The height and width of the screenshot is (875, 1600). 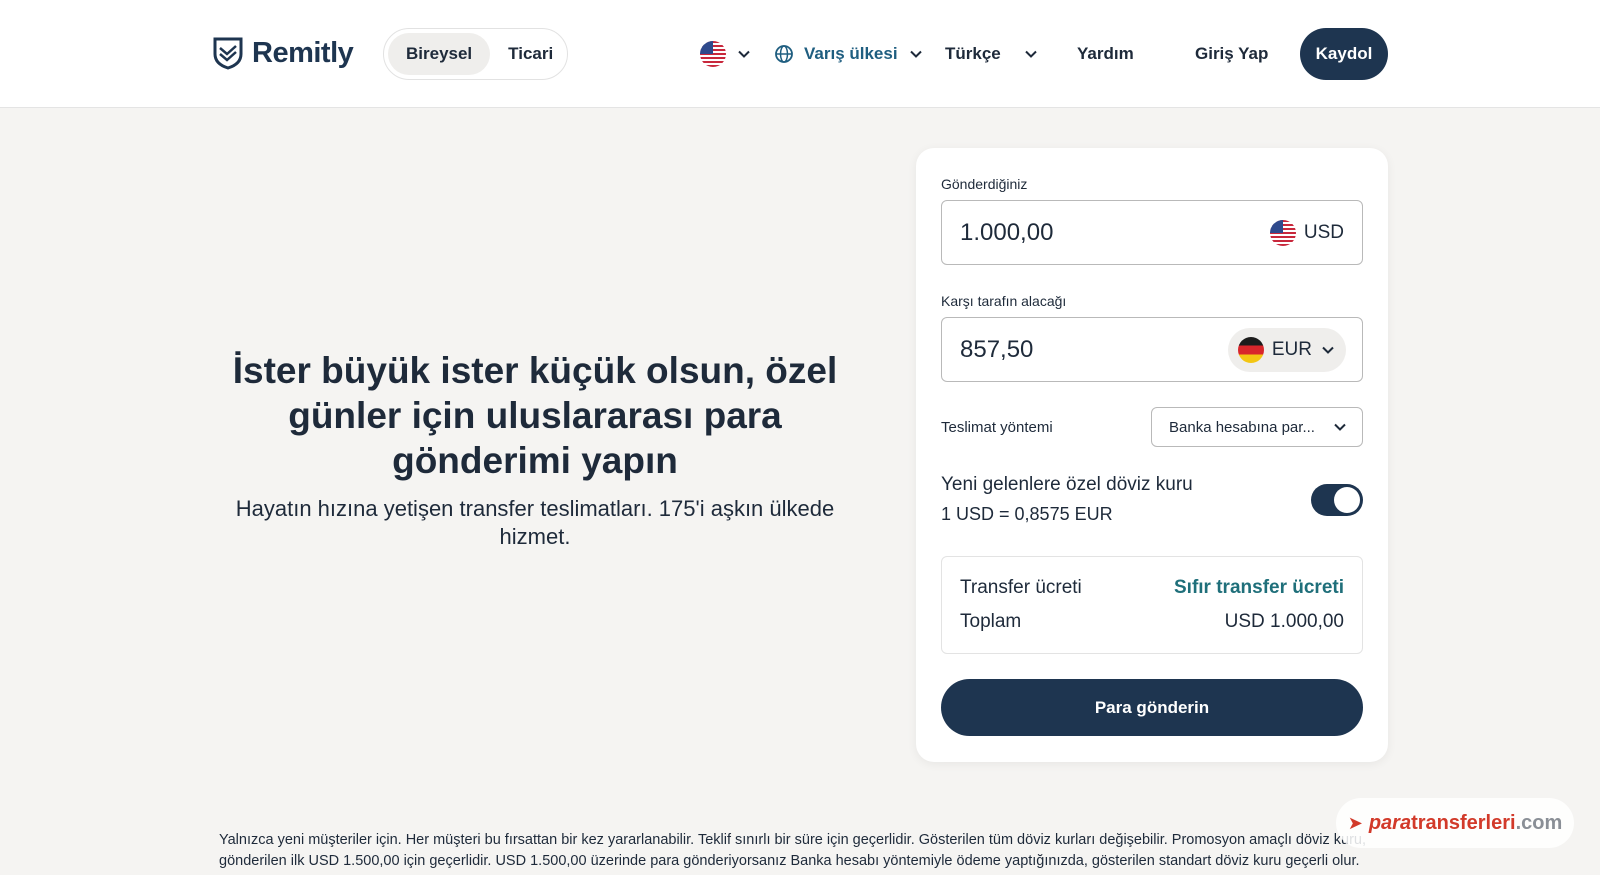 I want to click on fee-label: Transfer ücreti, so click(x=1021, y=587).